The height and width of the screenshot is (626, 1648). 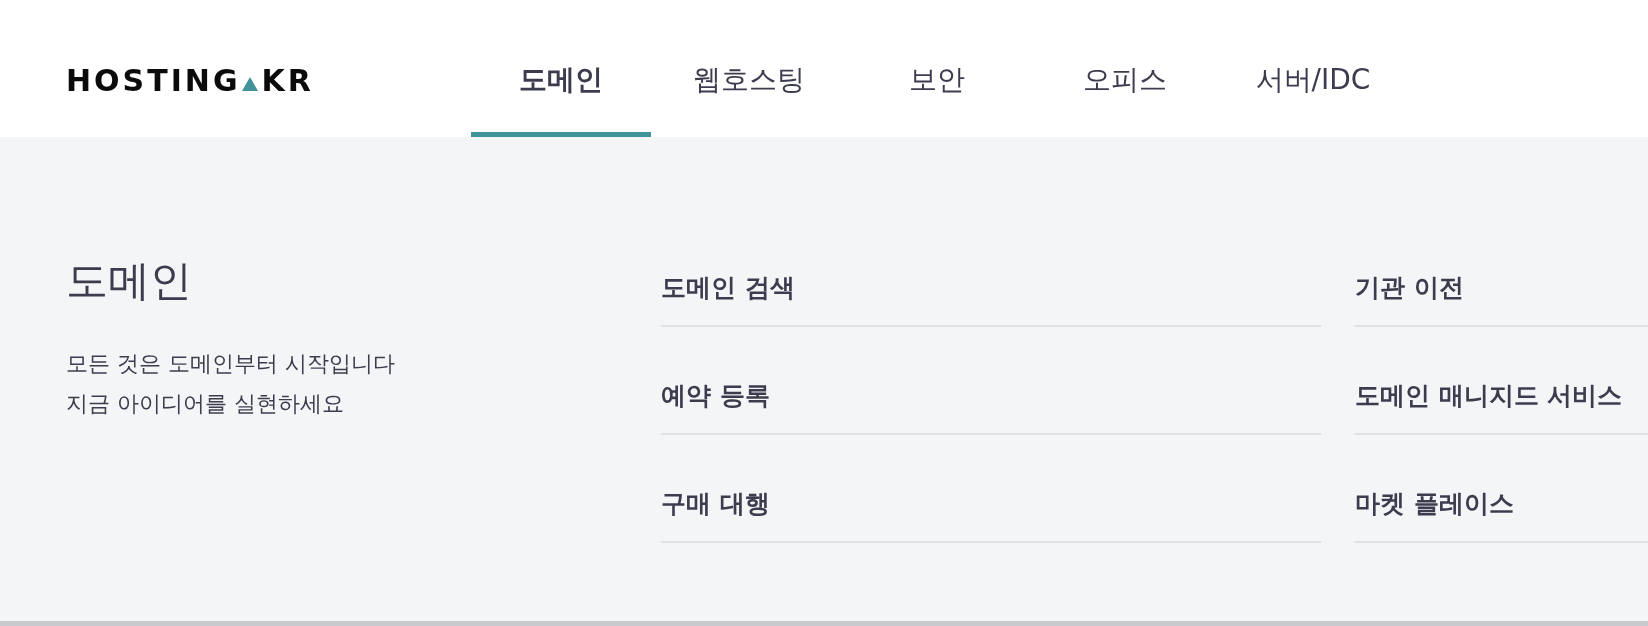 What do you see at coordinates (190, 80) in the screenshot?
I see `site-logo: HOSTING KR` at bounding box center [190, 80].